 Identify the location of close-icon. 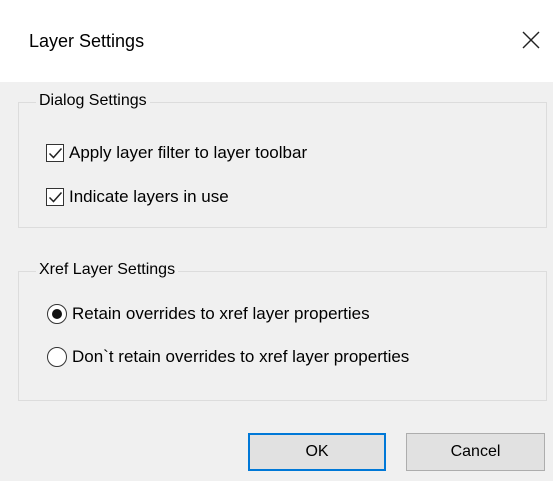
(531, 40).